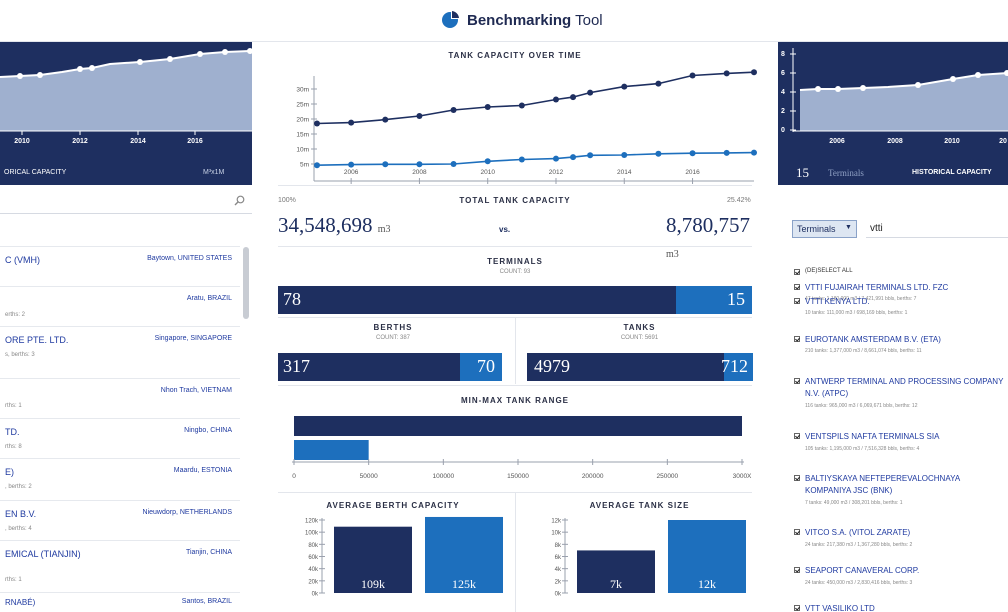 Image resolution: width=1008 pixels, height=612 pixels. Describe the element at coordinates (848, 227) in the screenshot. I see `chevron-down-icon: ▼` at that location.